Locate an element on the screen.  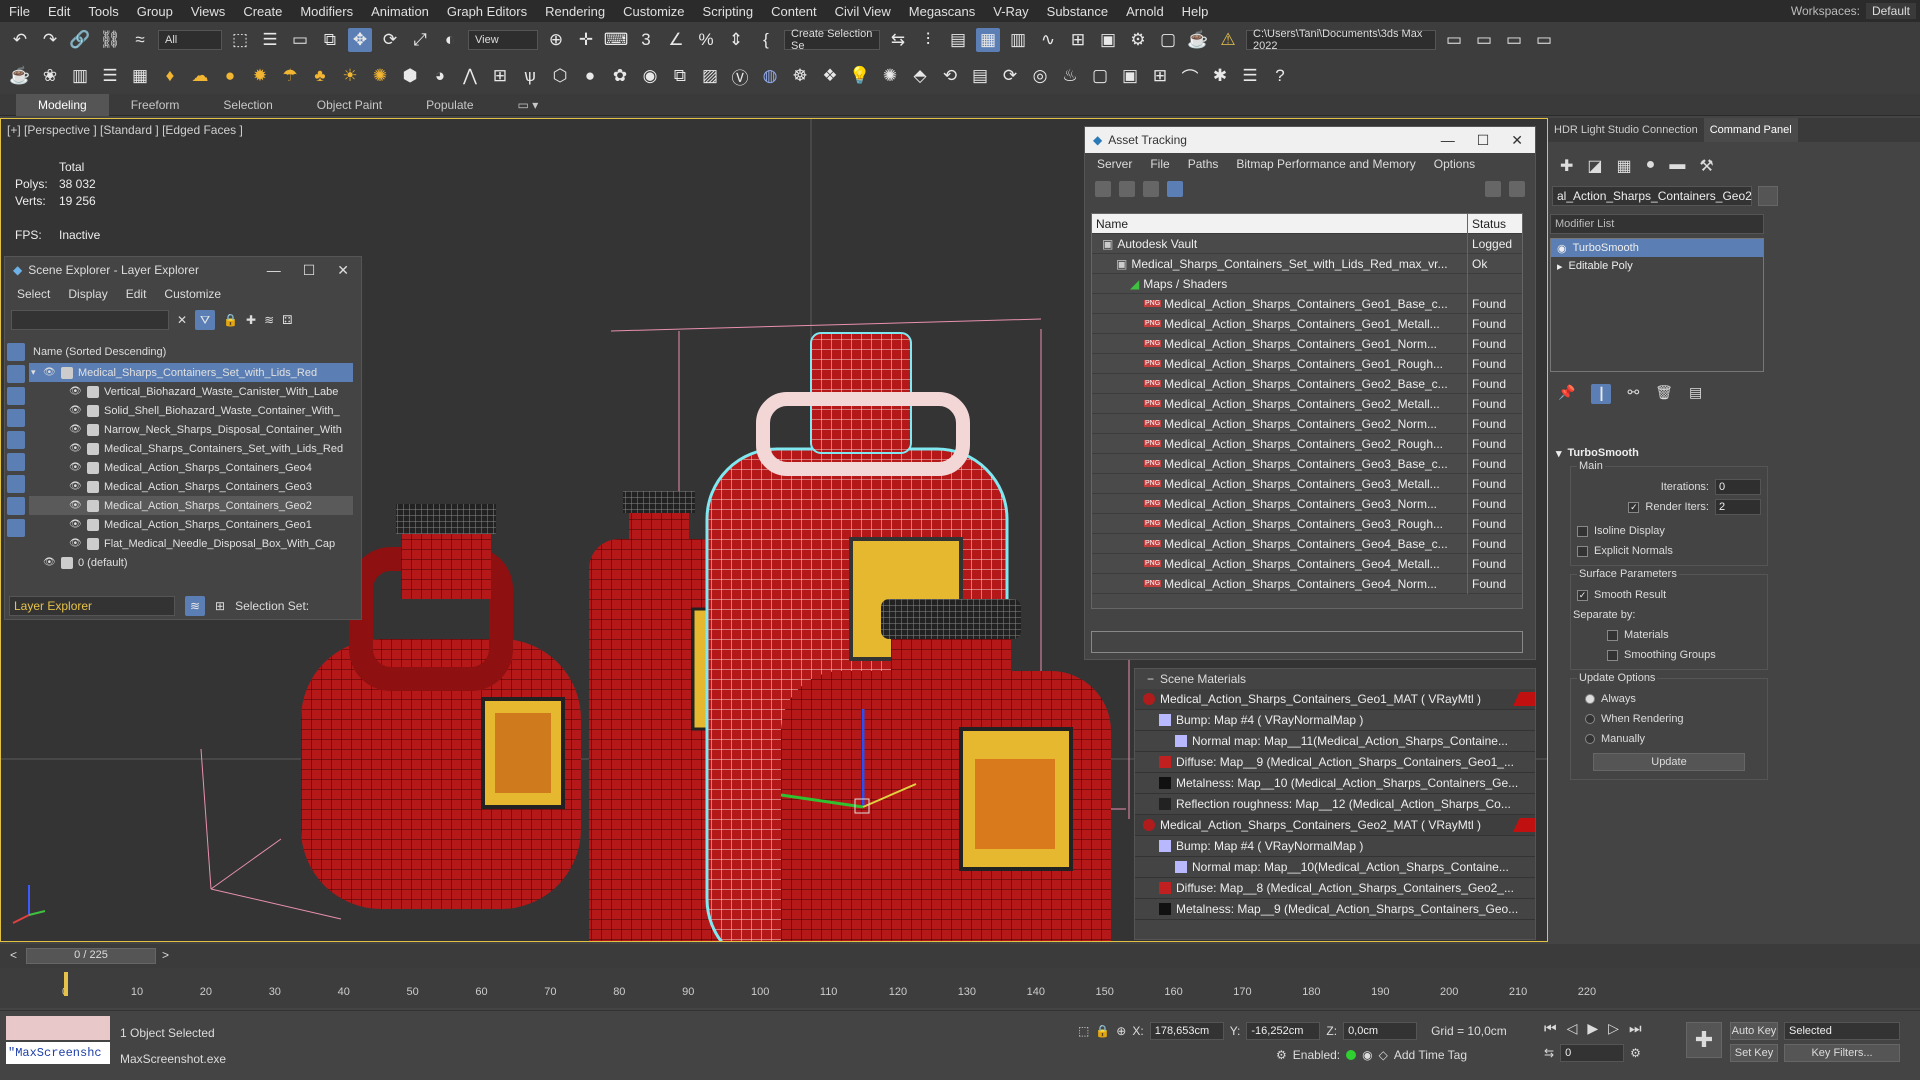
select-scale-icon: ⤢ is located at coordinates (420, 40).